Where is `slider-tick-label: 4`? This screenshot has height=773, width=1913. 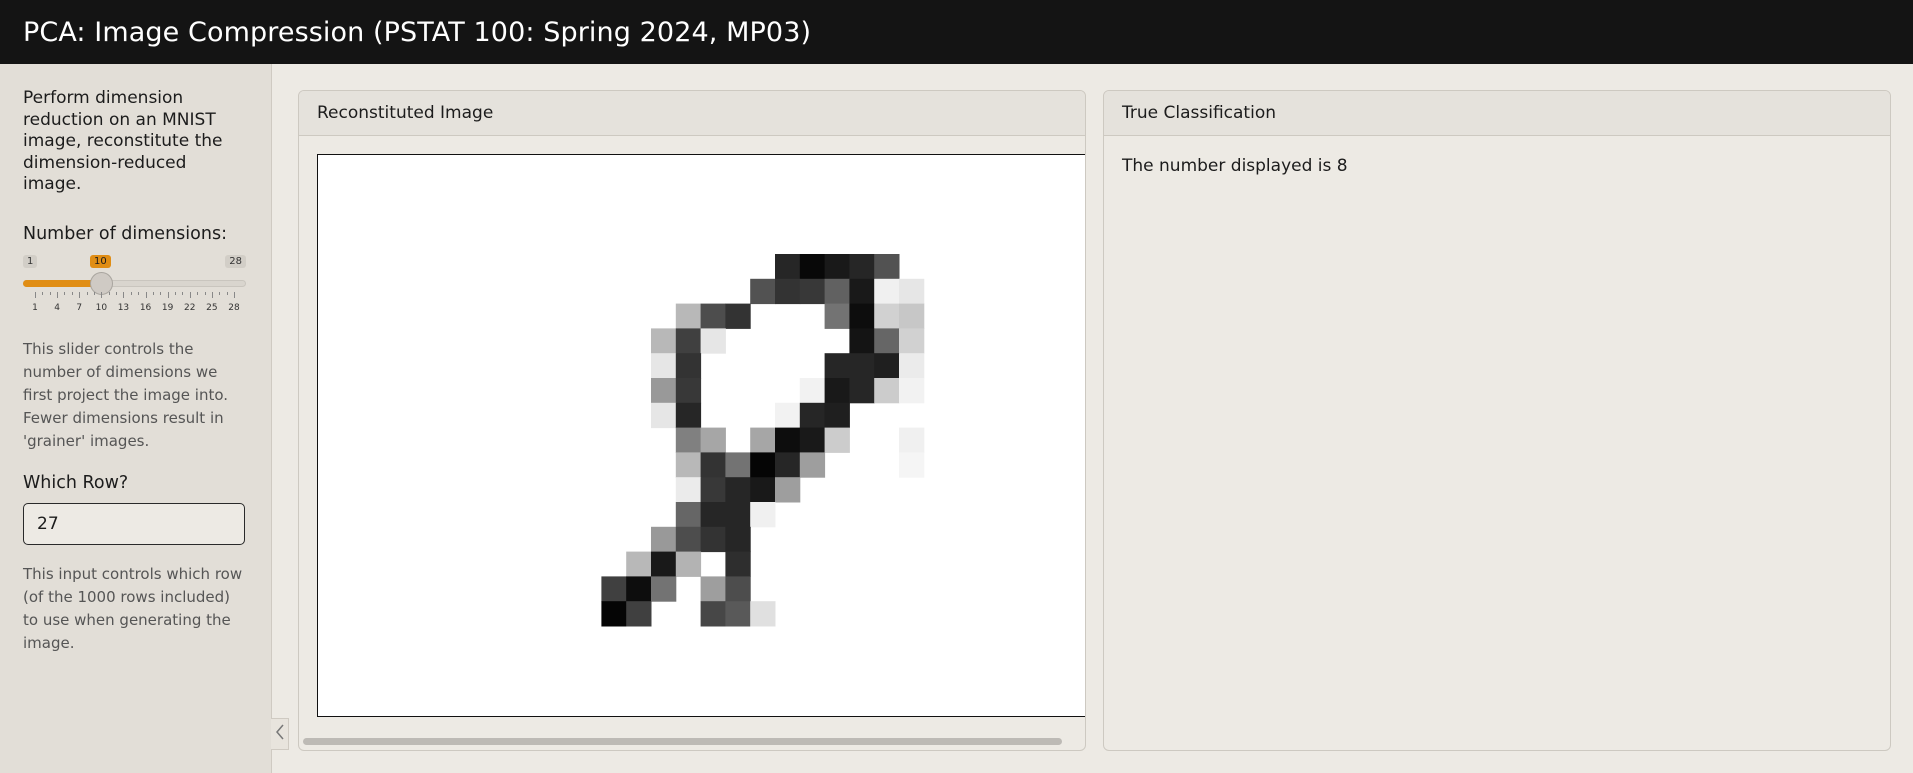
slider-tick-label: 4 is located at coordinates (57, 307).